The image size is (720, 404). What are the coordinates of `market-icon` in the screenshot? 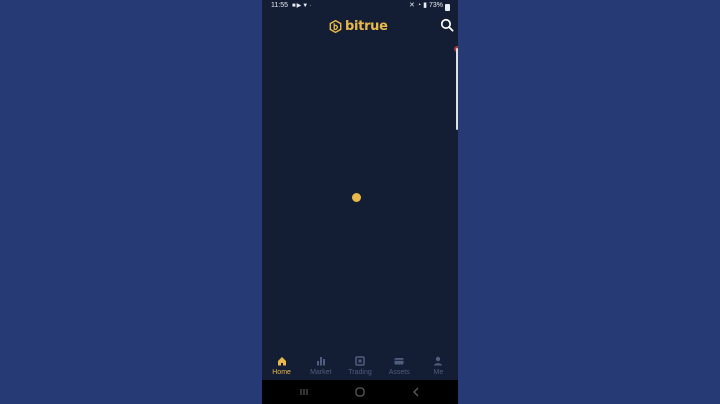 It's located at (320, 361).